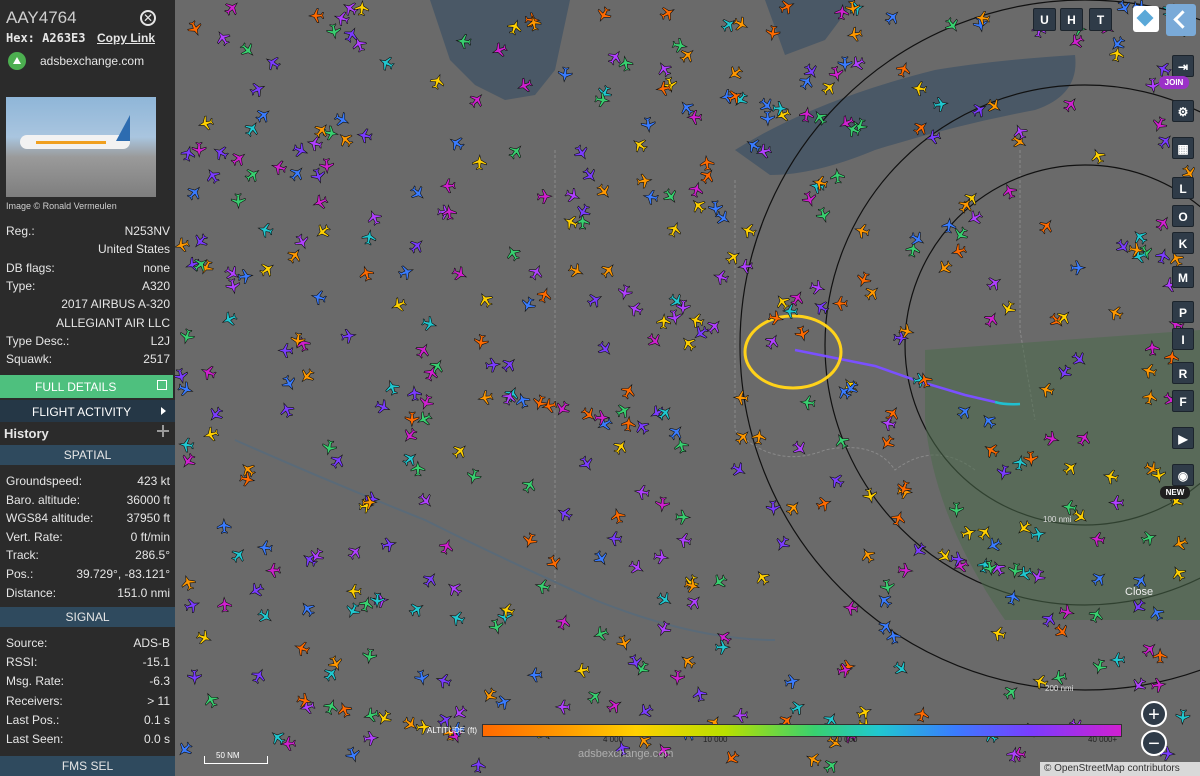 Image resolution: width=1200 pixels, height=776 pixels. What do you see at coordinates (1183, 339) in the screenshot?
I see `toggle-i-button: I` at bounding box center [1183, 339].